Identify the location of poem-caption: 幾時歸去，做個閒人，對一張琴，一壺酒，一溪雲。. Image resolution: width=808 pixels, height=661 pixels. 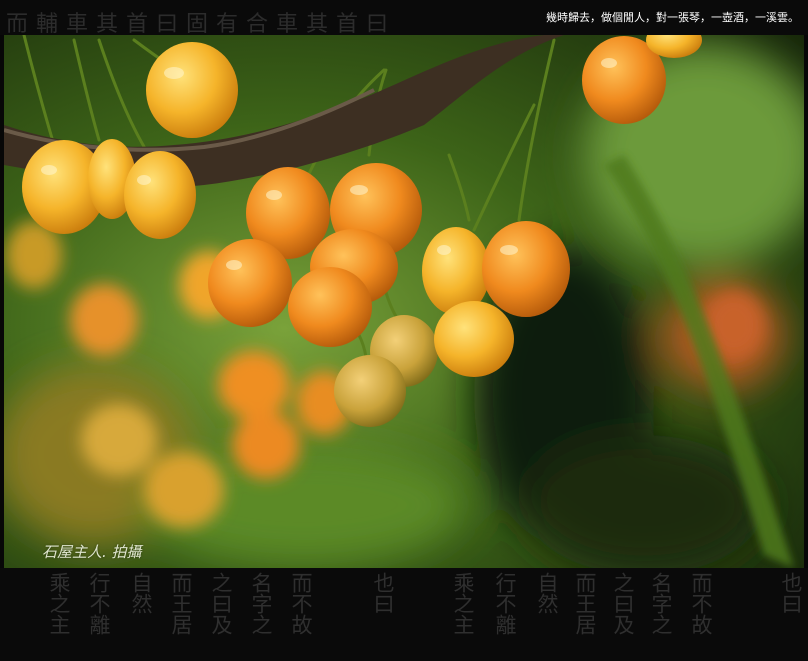
(672, 17).